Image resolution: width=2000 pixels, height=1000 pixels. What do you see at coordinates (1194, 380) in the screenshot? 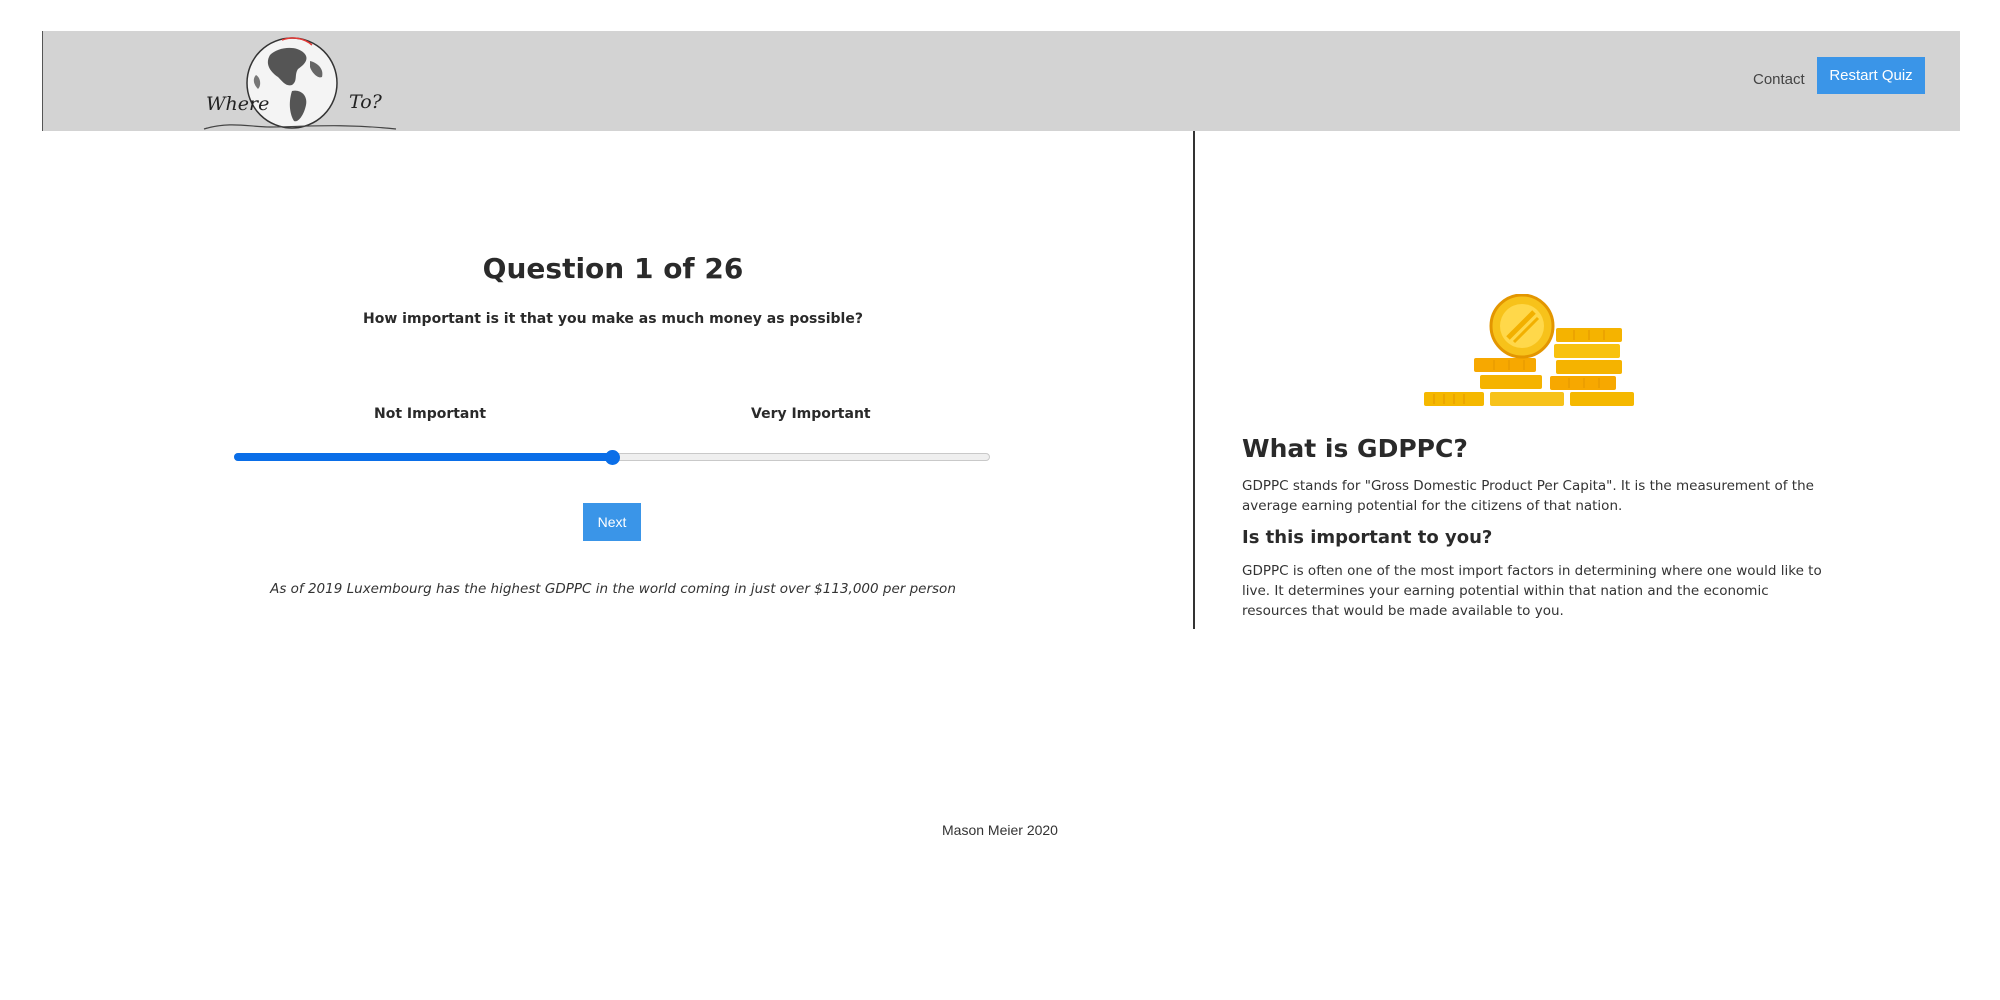
I see `panel-divider` at bounding box center [1194, 380].